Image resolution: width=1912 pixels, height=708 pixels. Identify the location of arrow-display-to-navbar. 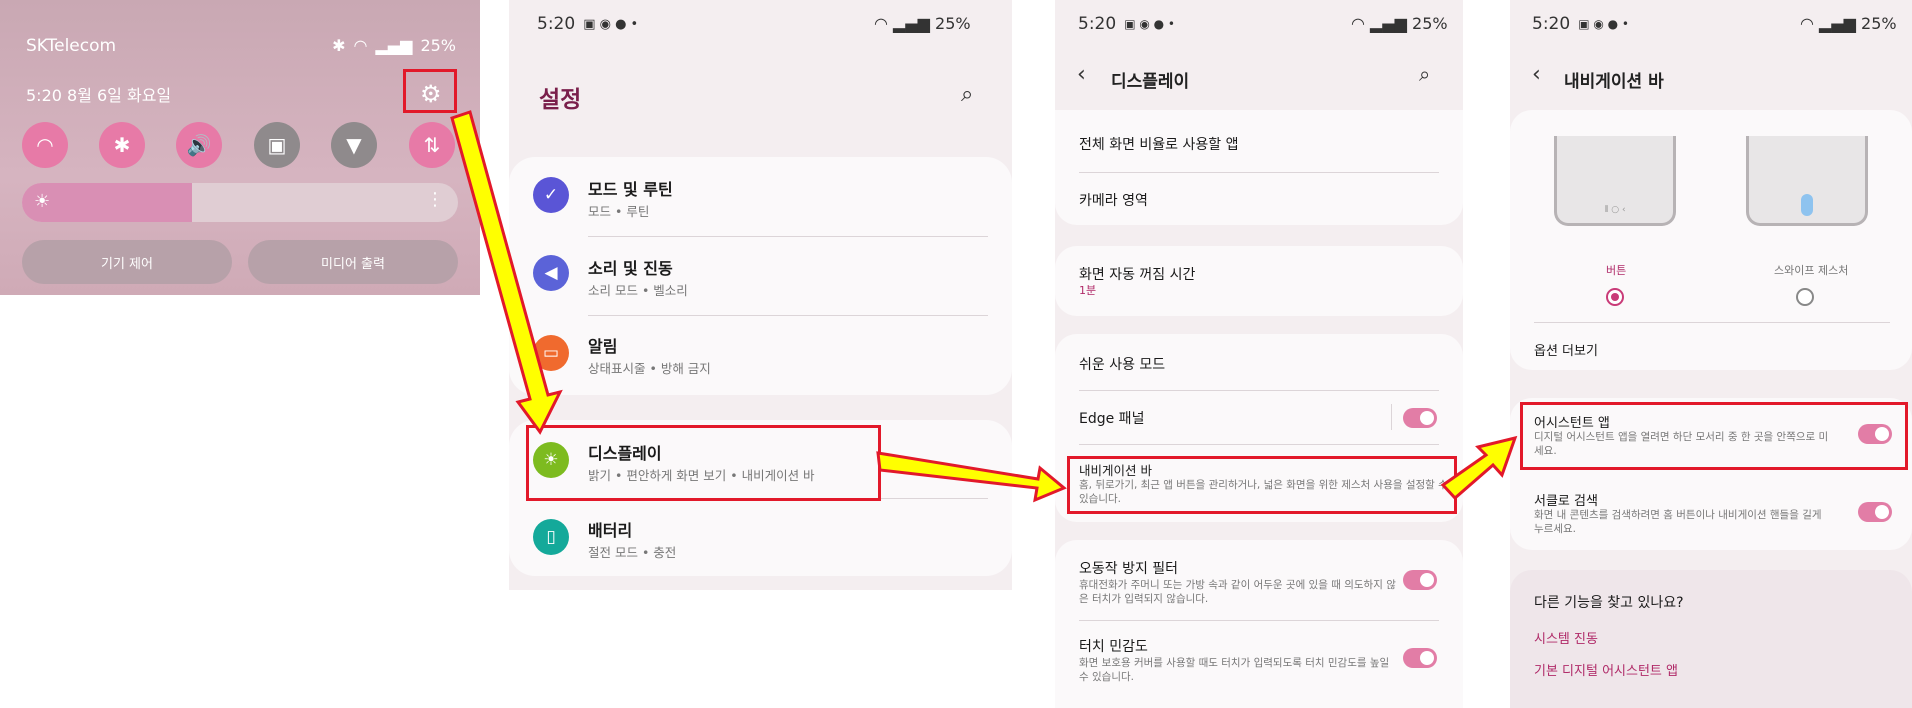
(971, 477).